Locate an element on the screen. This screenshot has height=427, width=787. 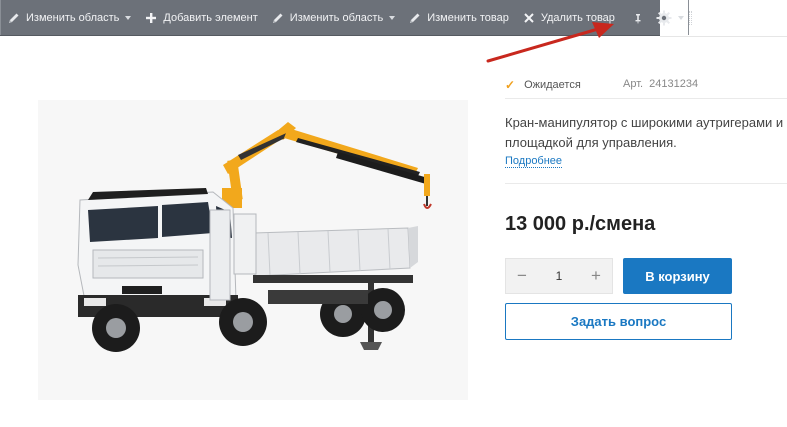
toolbar-edit-area-button-2: Изменить область is located at coordinates (333, 17).